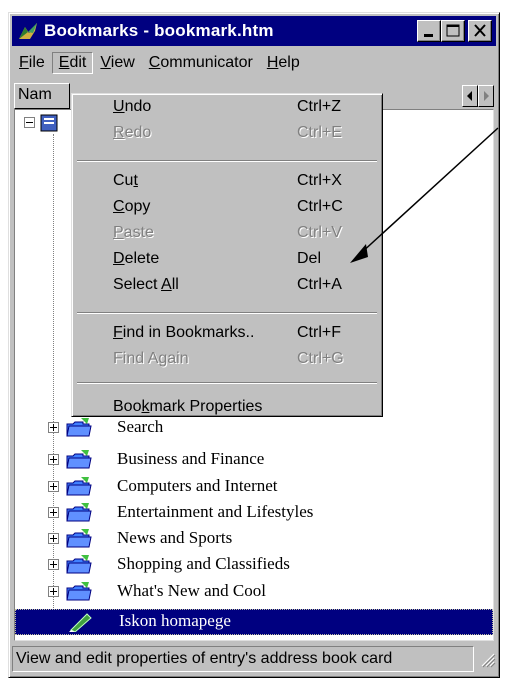 Image resolution: width=505 pixels, height=682 pixels. I want to click on menu-item-cut: Cut Ctrl+X, so click(227, 181).